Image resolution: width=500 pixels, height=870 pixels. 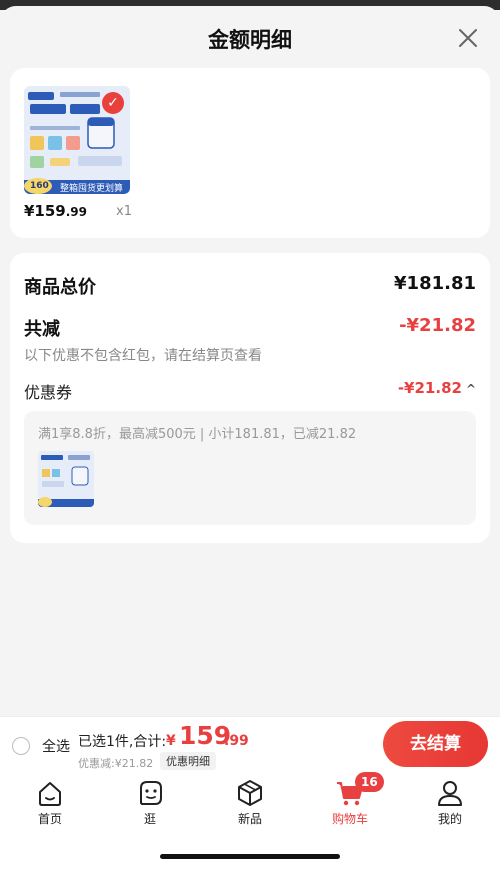 What do you see at coordinates (369, 782) in the screenshot?
I see `cart-count-badge: 16` at bounding box center [369, 782].